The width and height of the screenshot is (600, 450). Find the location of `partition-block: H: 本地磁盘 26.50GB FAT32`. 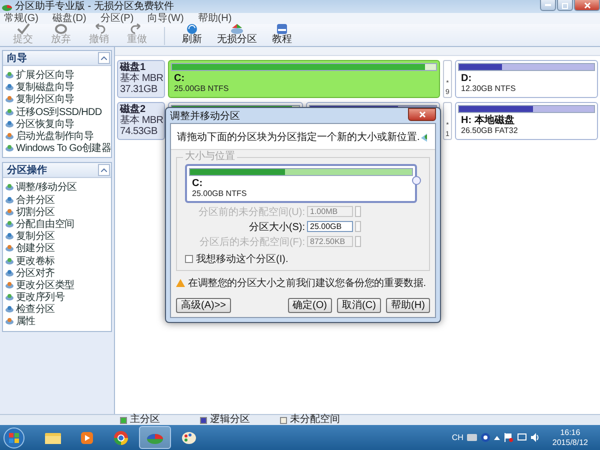

partition-block: H: 本地磁盘 26.50GB FAT32 is located at coordinates (526, 121).